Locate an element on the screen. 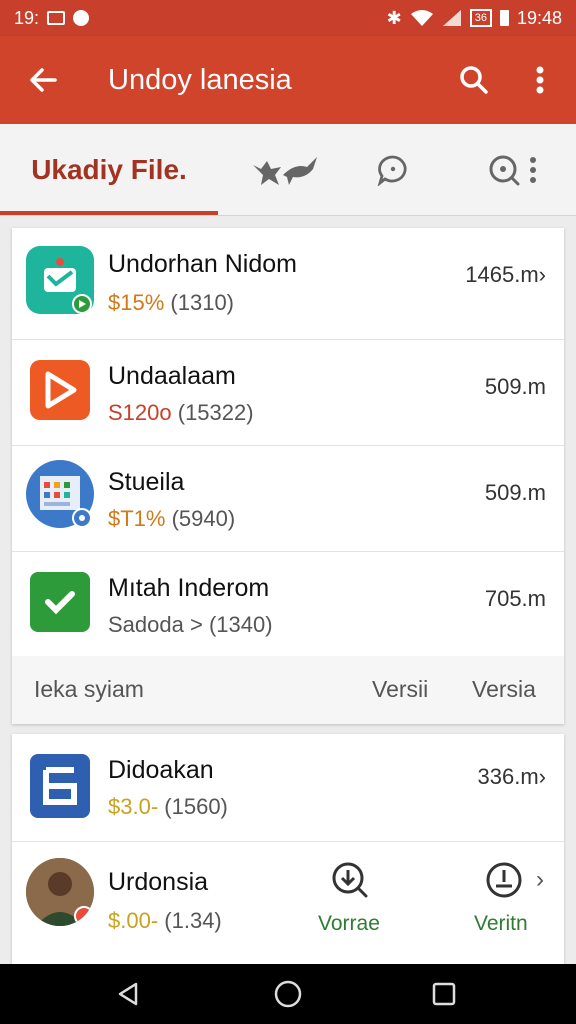  list-item: Stueila $T1% (5940) 509.m is located at coordinates (288, 499).